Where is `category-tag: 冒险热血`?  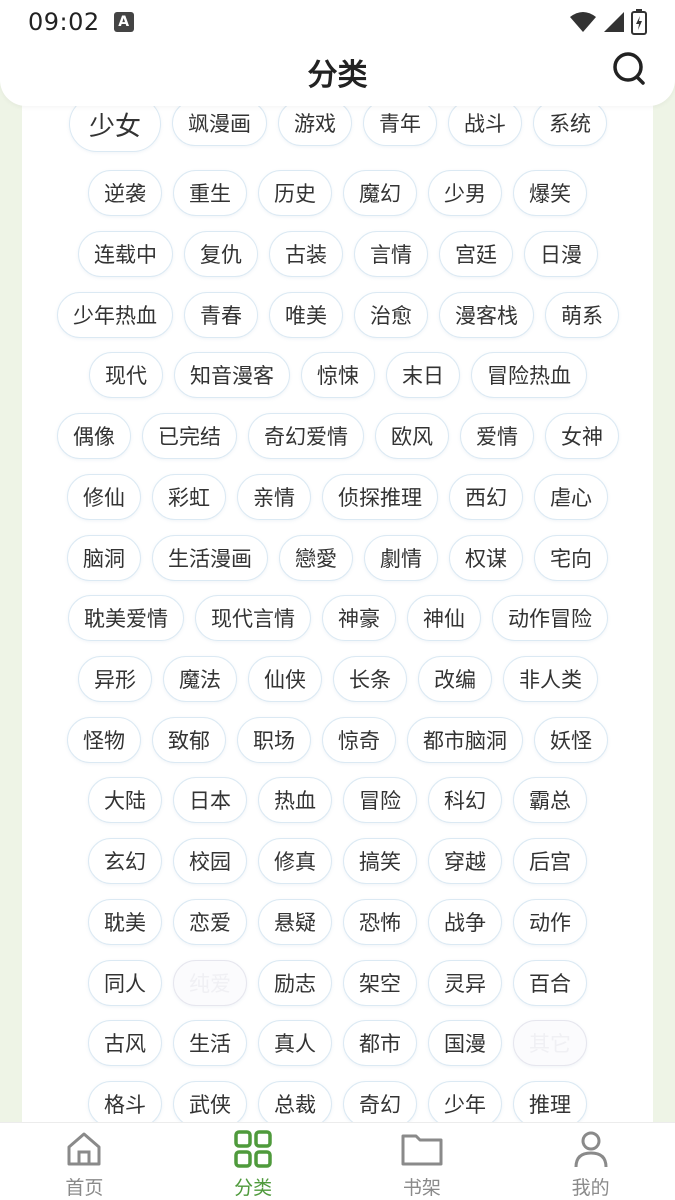 category-tag: 冒险热血 is located at coordinates (529, 375).